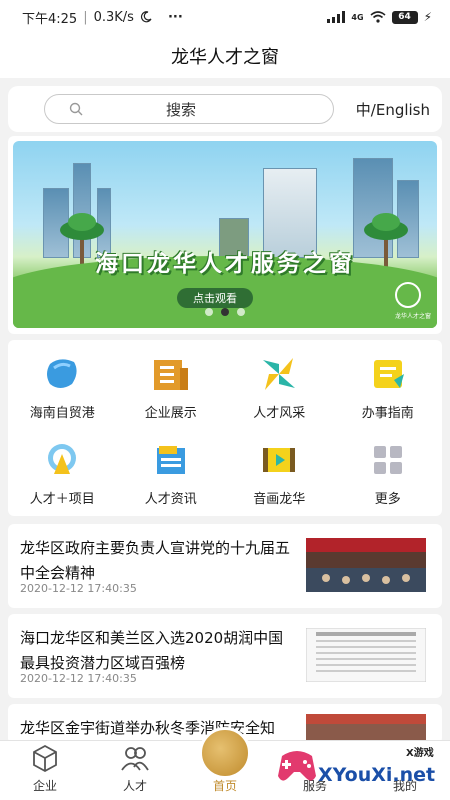 Image resolution: width=450 pixels, height=800 pixels. What do you see at coordinates (224, 786) in the screenshot?
I see `tab-label: 首页` at bounding box center [224, 786].